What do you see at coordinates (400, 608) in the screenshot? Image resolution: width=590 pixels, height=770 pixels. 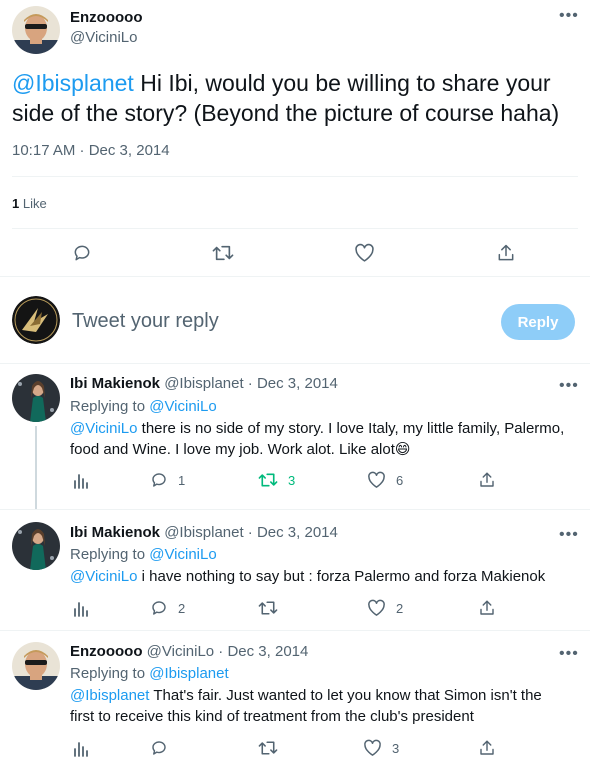 I see `like-count: 2` at bounding box center [400, 608].